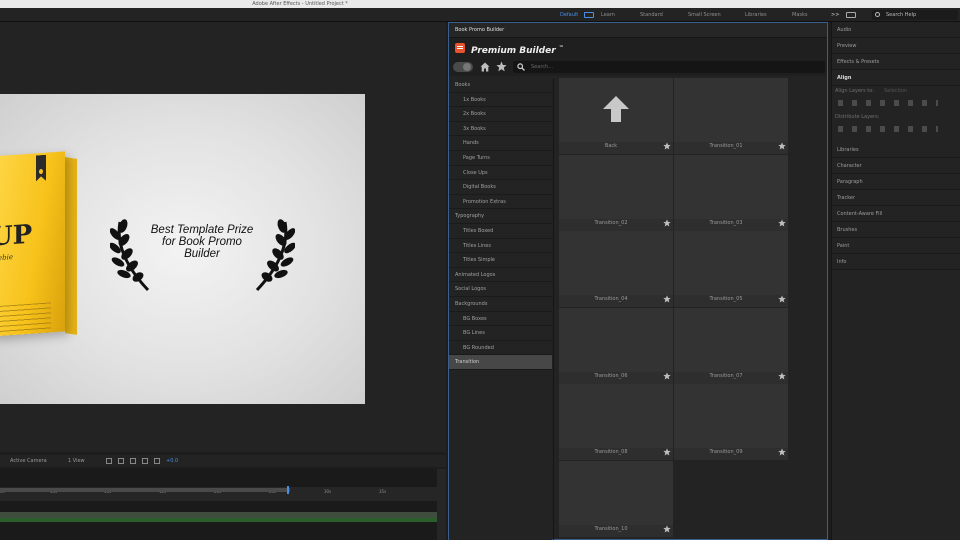 This screenshot has height=540, width=960. I want to click on category-item: BG Boxes, so click(500, 319).